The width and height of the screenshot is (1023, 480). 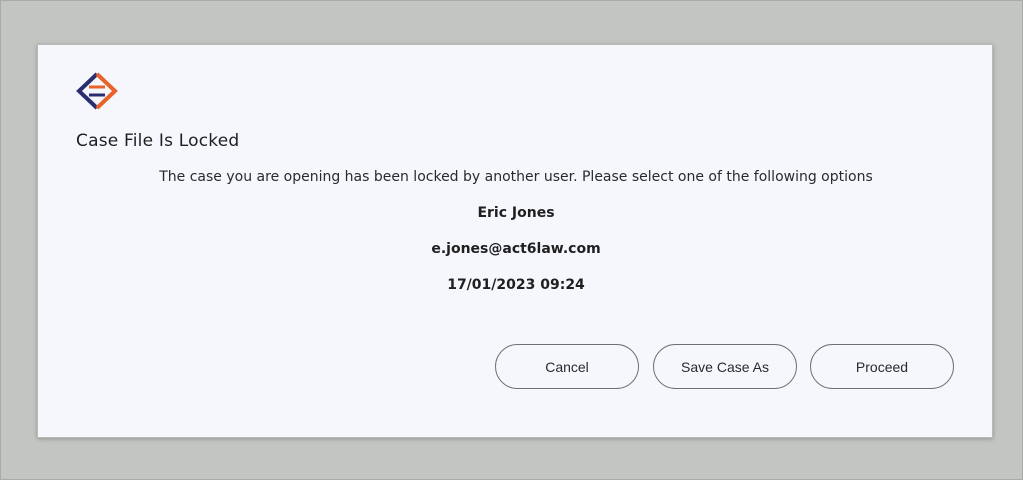 What do you see at coordinates (97, 91) in the screenshot?
I see `act6-logo-icon` at bounding box center [97, 91].